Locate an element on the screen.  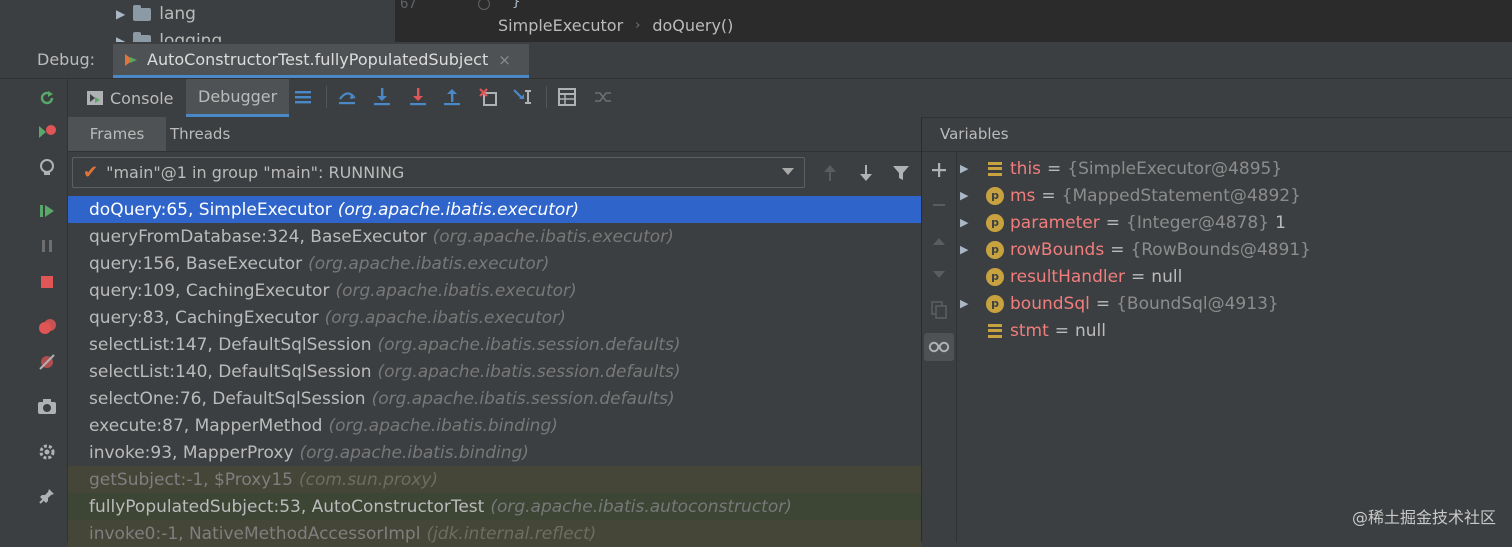
camera-icon is located at coordinates (47, 407).